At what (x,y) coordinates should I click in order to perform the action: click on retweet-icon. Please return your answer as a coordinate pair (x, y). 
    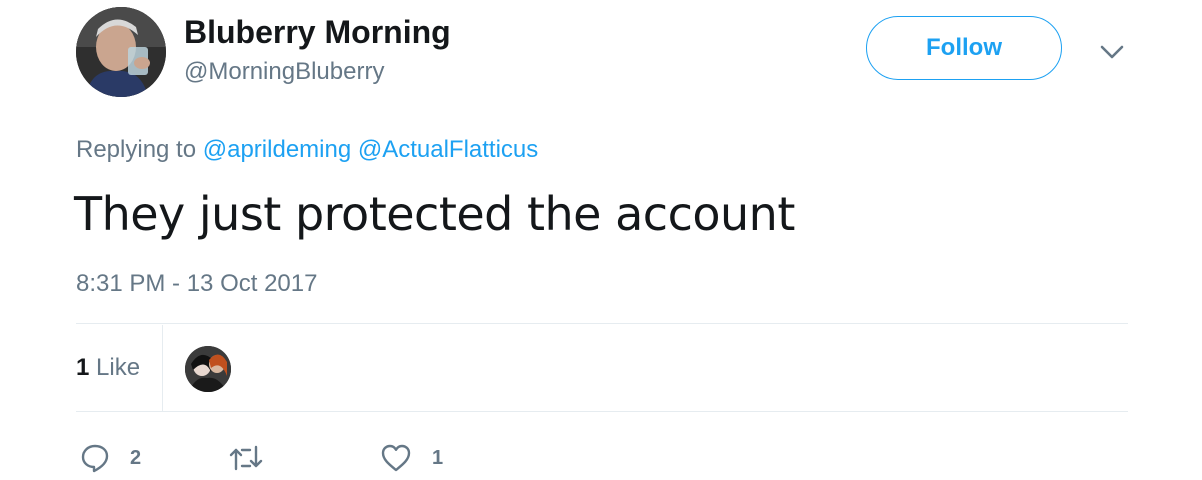
    Looking at the image, I should click on (246, 458).